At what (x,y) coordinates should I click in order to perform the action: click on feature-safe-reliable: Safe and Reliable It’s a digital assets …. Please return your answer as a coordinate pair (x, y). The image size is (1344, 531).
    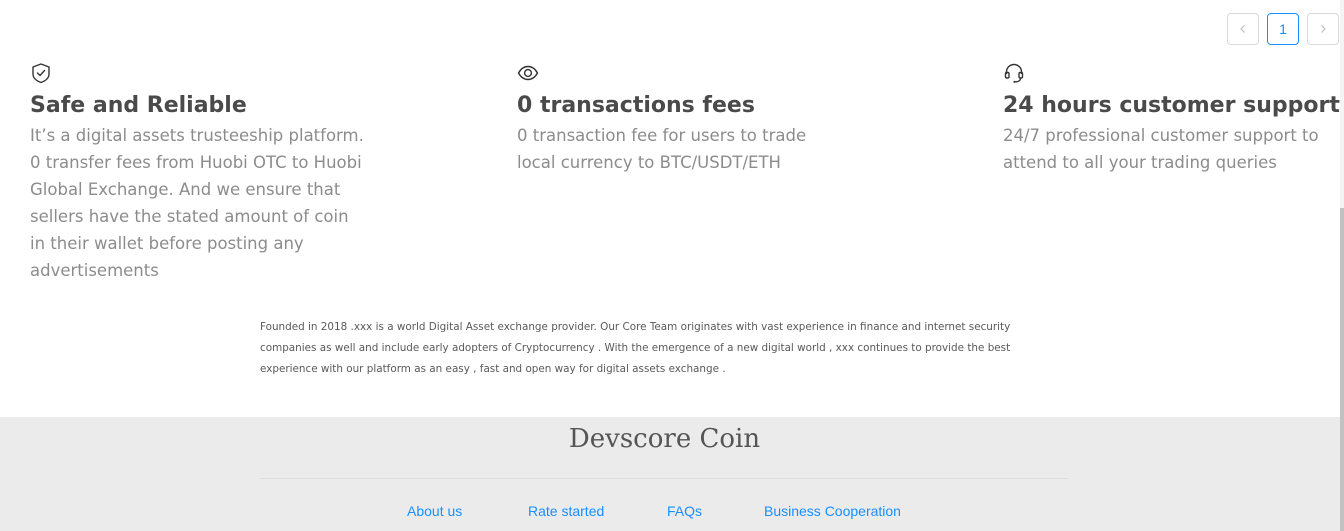
    Looking at the image, I should click on (197, 173).